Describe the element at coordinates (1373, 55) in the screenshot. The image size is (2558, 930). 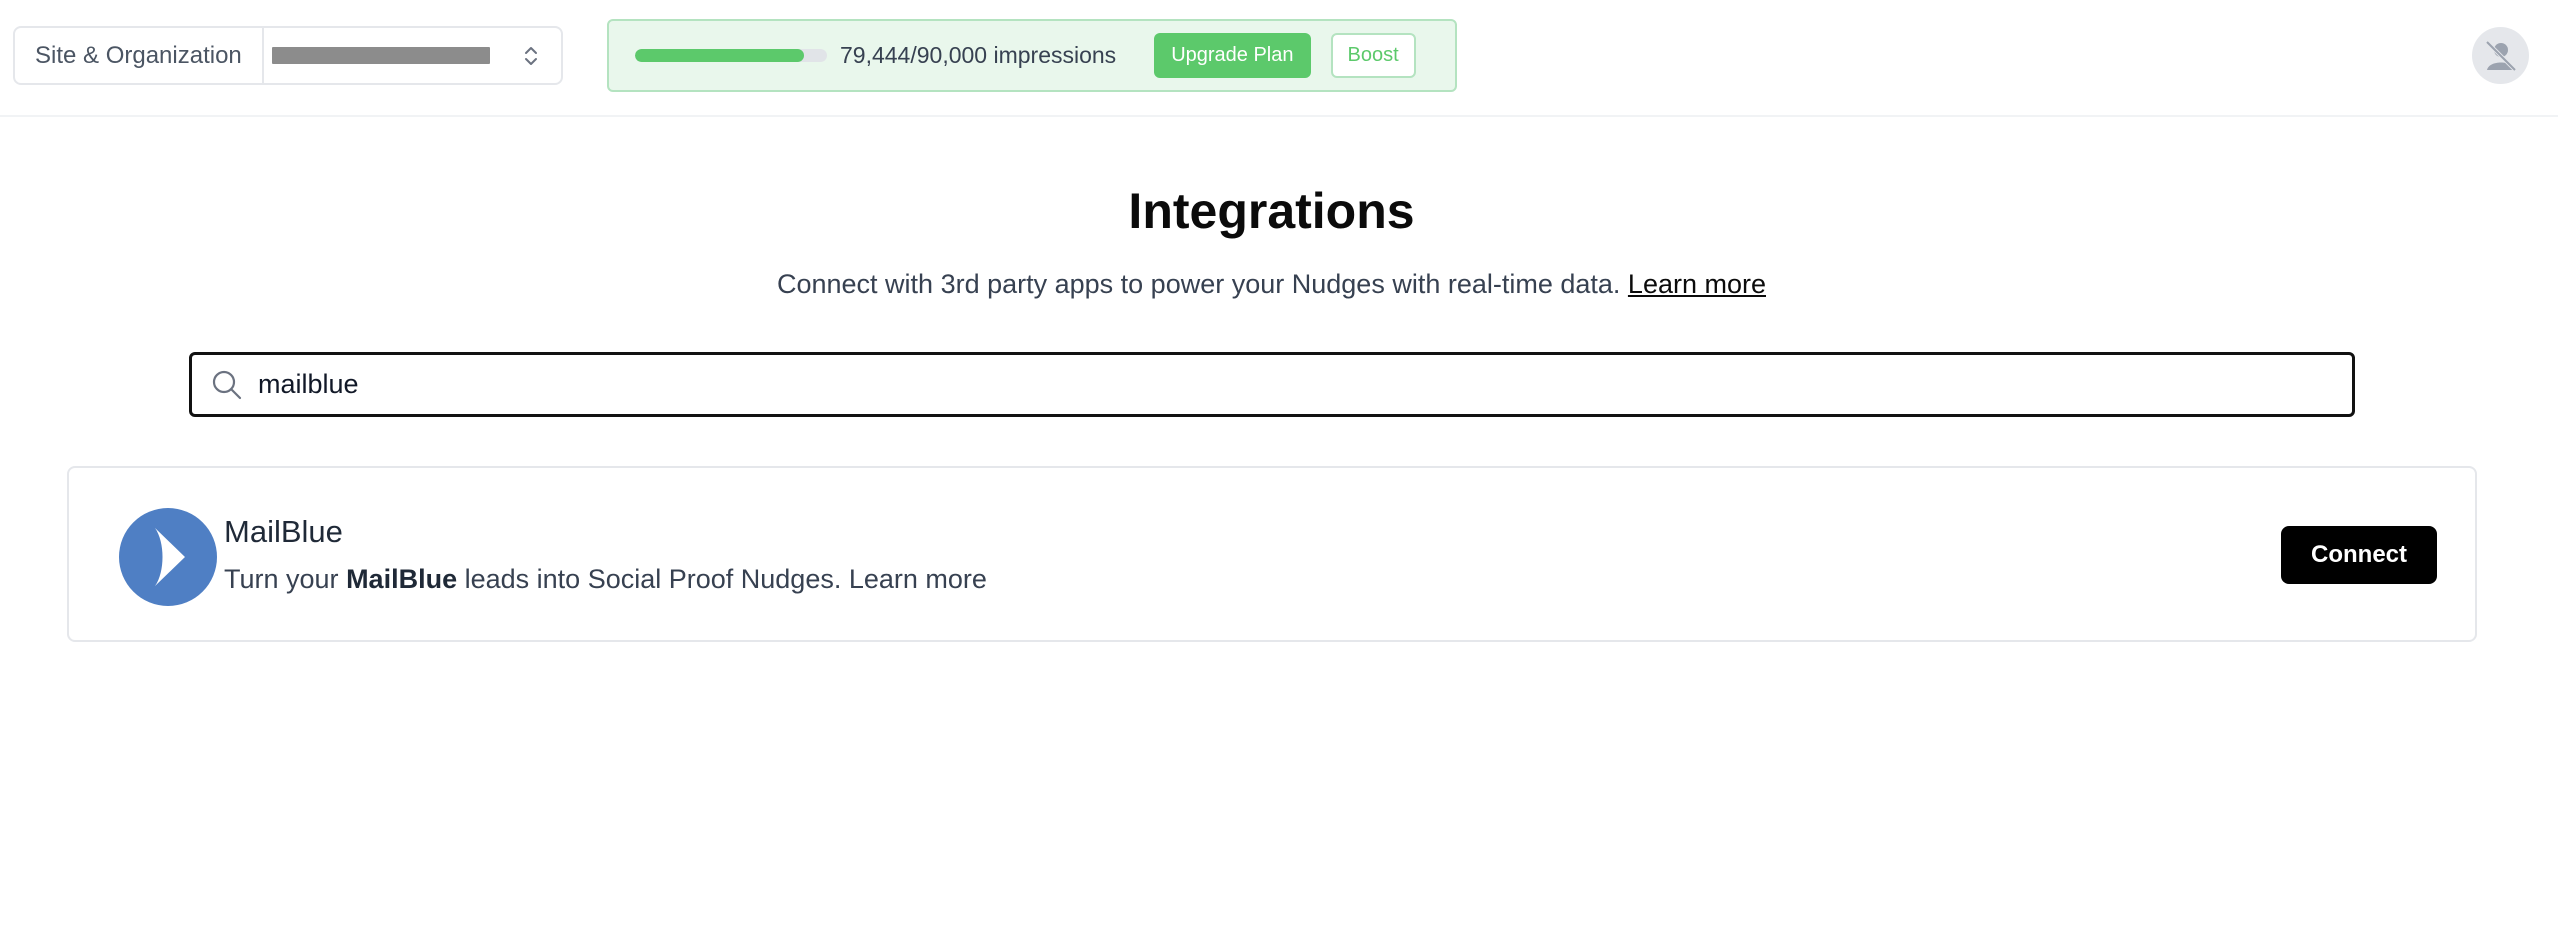
I see `boost-button: Boost` at that location.